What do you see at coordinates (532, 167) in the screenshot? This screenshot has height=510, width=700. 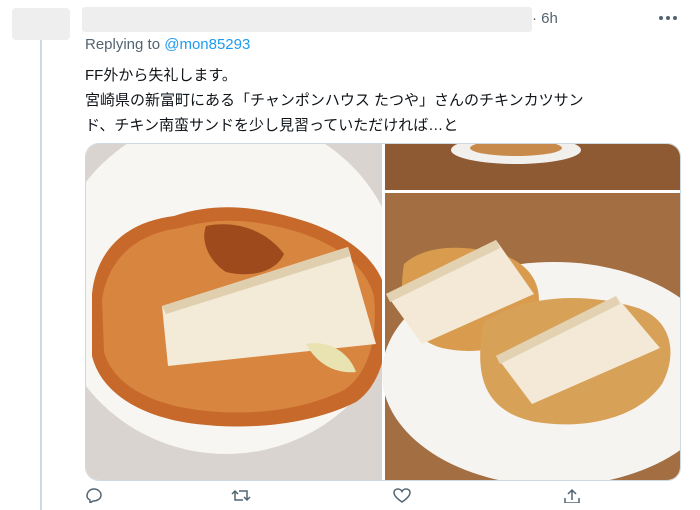 I see `photo-plate-top` at bounding box center [532, 167].